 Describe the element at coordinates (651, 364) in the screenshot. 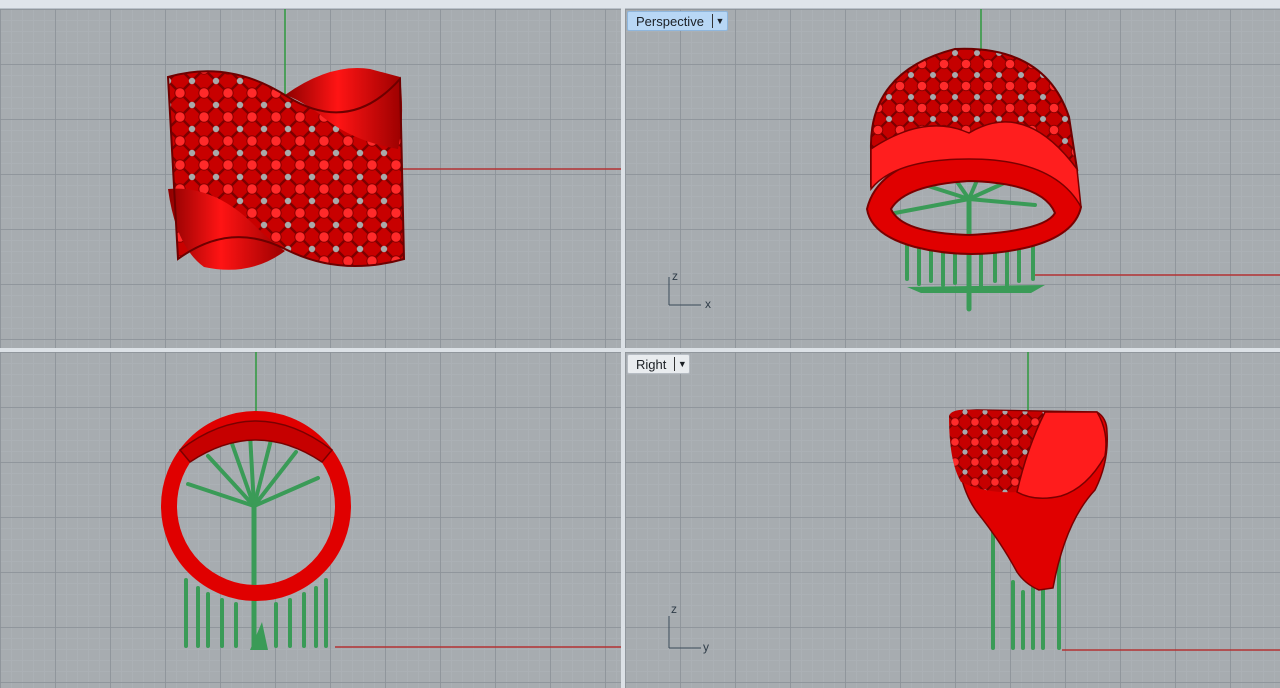

I see `viewport-title: Right` at that location.